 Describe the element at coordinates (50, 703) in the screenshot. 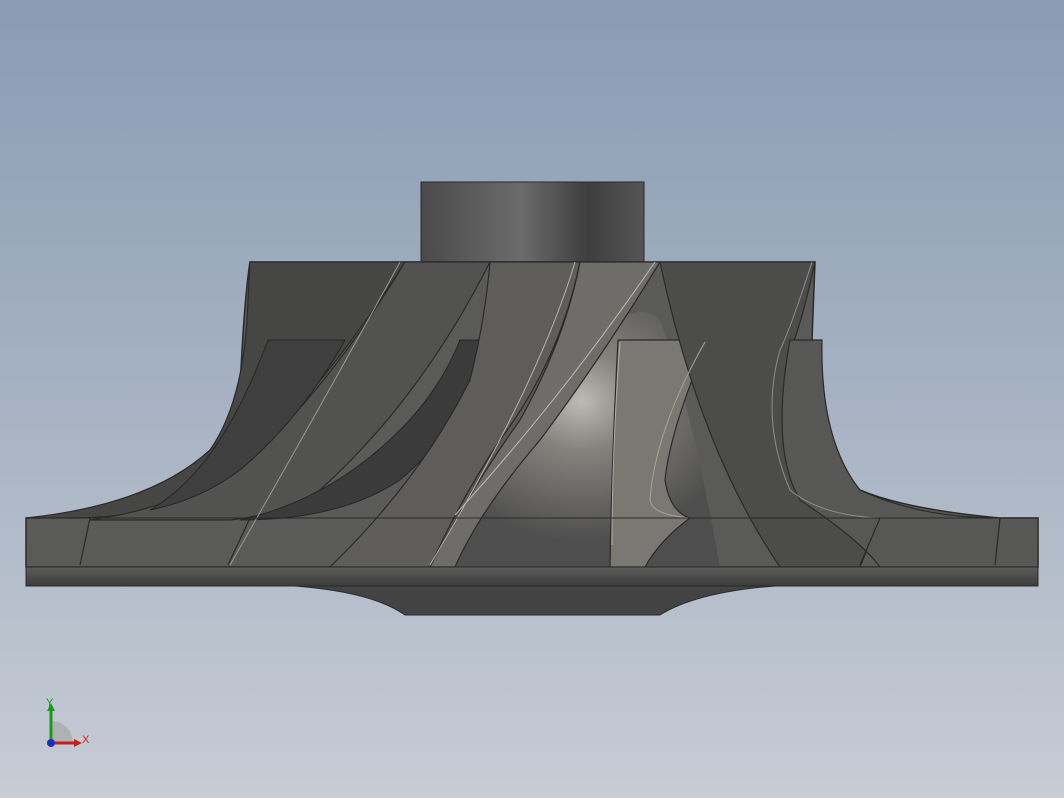

I see `y-axis-label: Y` at that location.